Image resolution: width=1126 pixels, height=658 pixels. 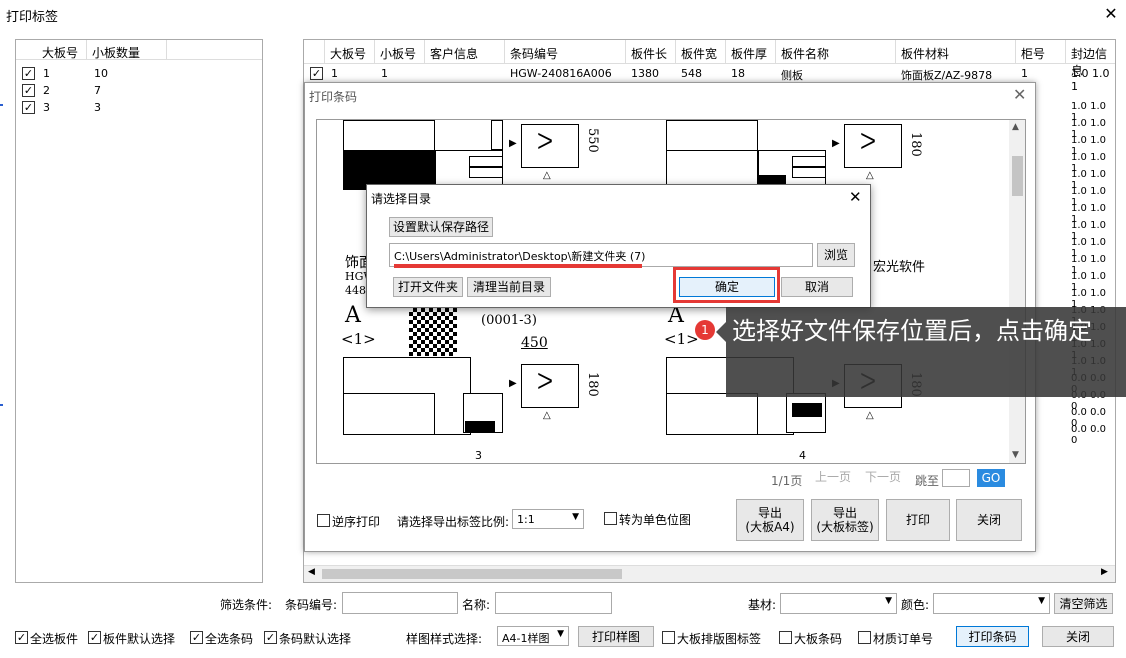 I want to click on header-barcode: 条码编号, so click(x=534, y=54).